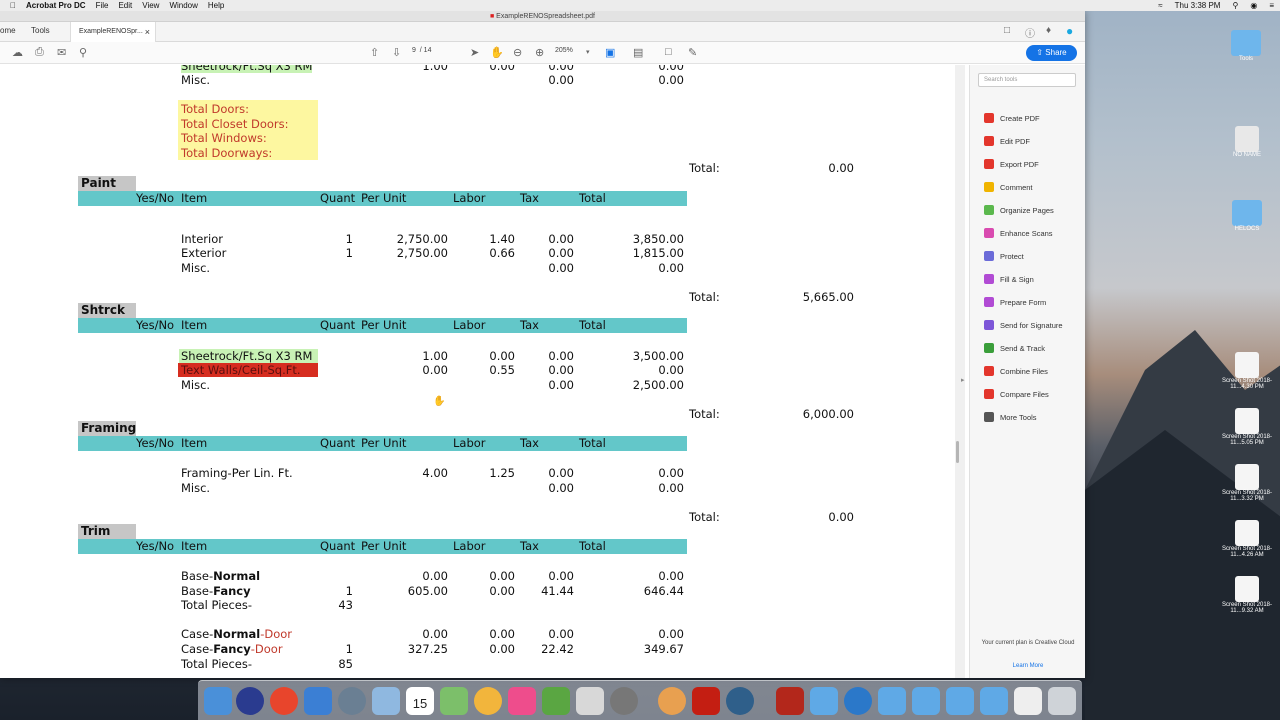  Describe the element at coordinates (421, 50) in the screenshot. I see `page-indicator: 9 / 14` at that location.